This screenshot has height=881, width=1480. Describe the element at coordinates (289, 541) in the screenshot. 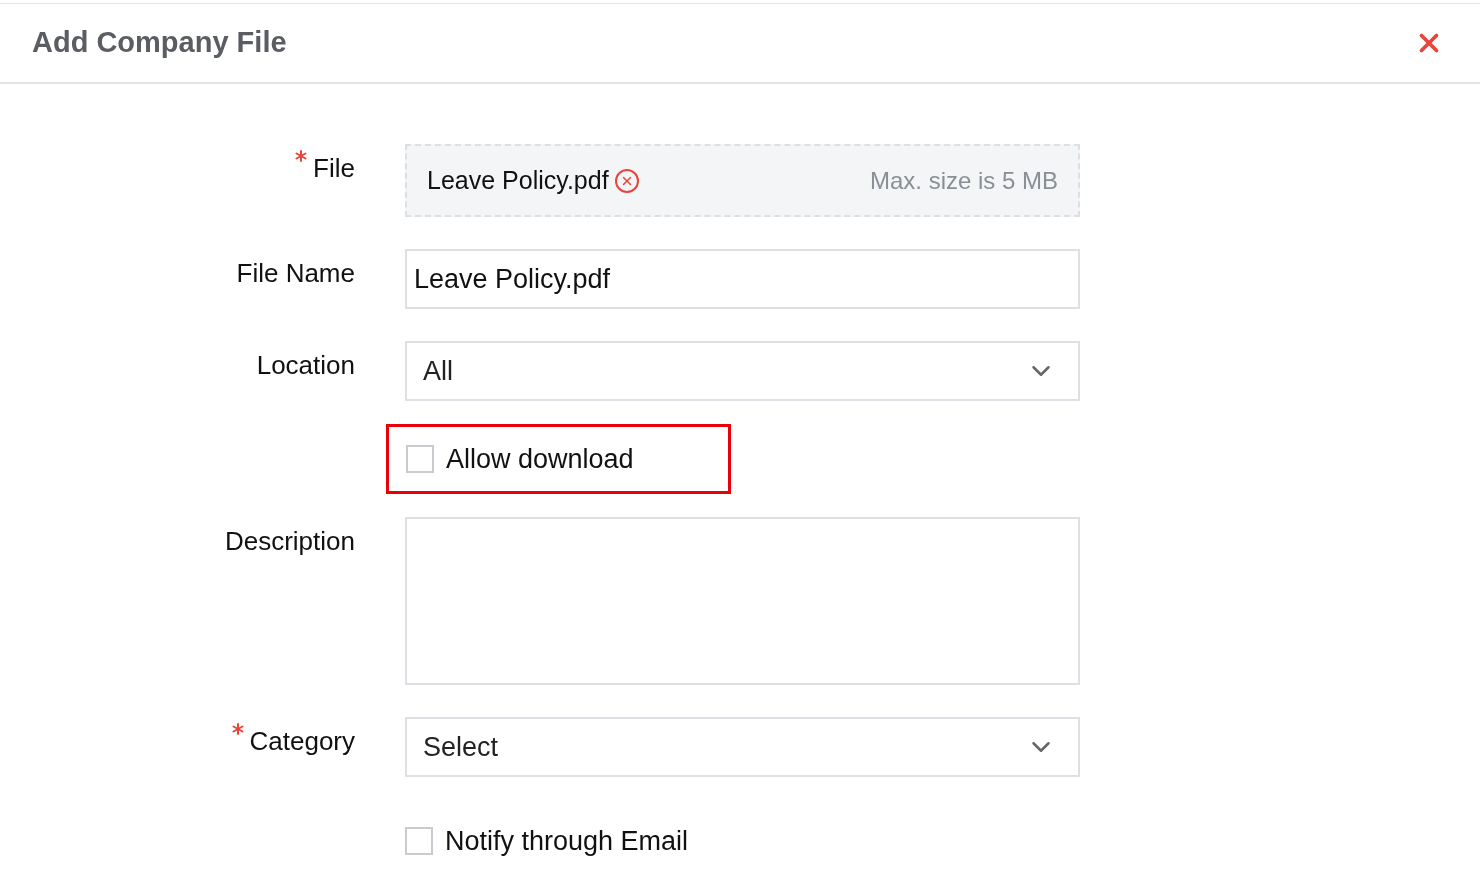

I see `field-label: Description` at that location.